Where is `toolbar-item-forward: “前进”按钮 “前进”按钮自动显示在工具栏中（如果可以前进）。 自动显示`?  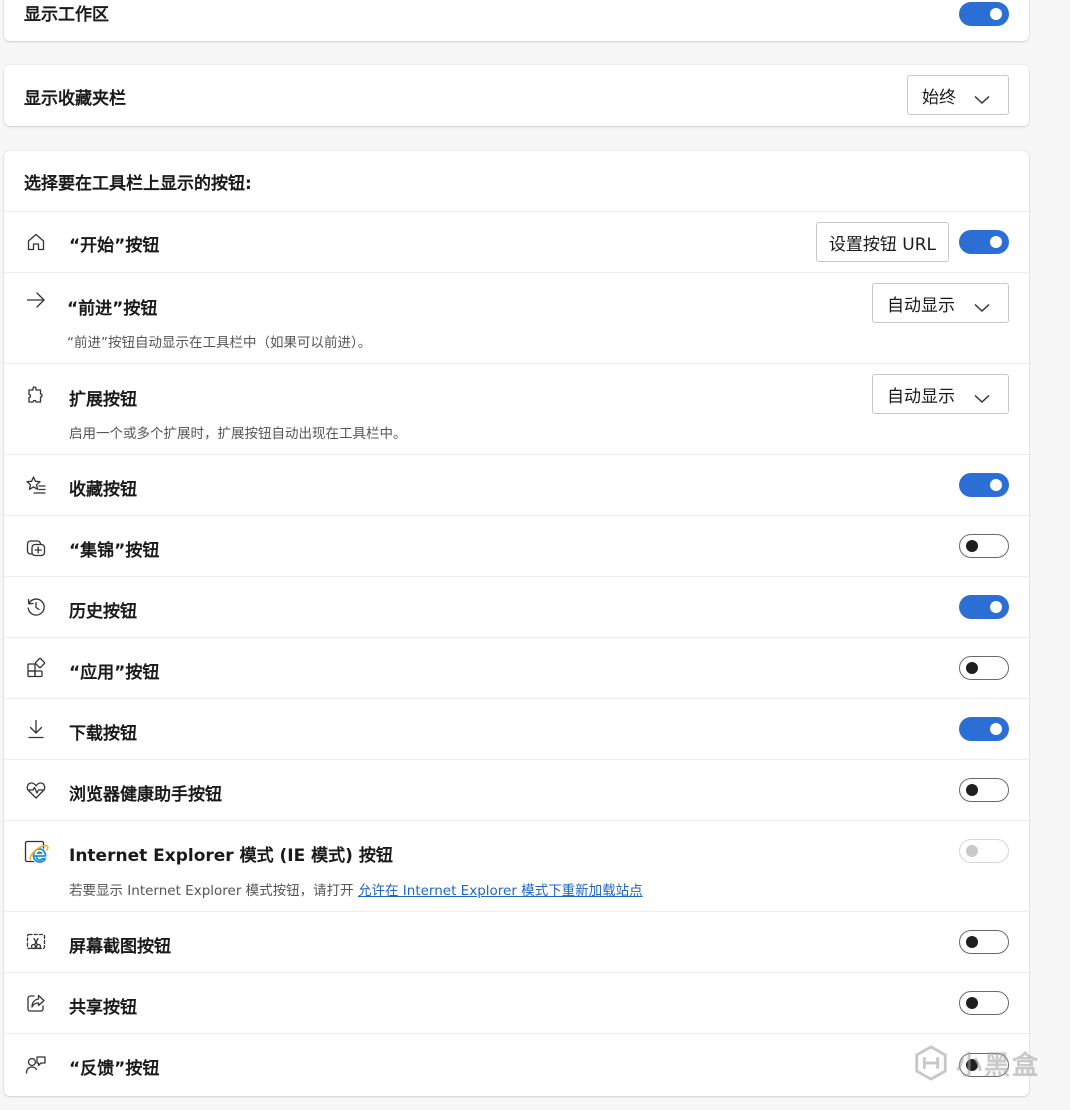 toolbar-item-forward: “前进”按钮 “前进”按钮自动显示在工具栏中（如果可以前进）。 自动显示 is located at coordinates (516, 317).